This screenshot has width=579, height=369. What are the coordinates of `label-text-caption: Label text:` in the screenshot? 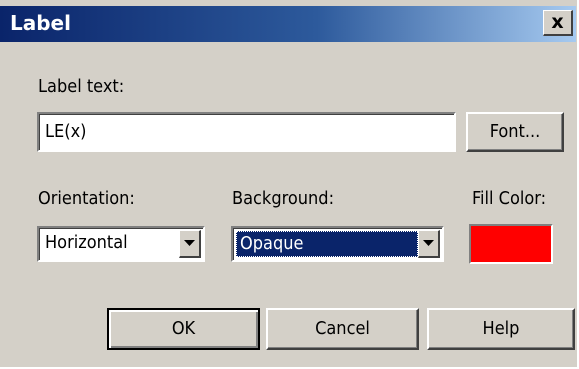 It's located at (81, 86).